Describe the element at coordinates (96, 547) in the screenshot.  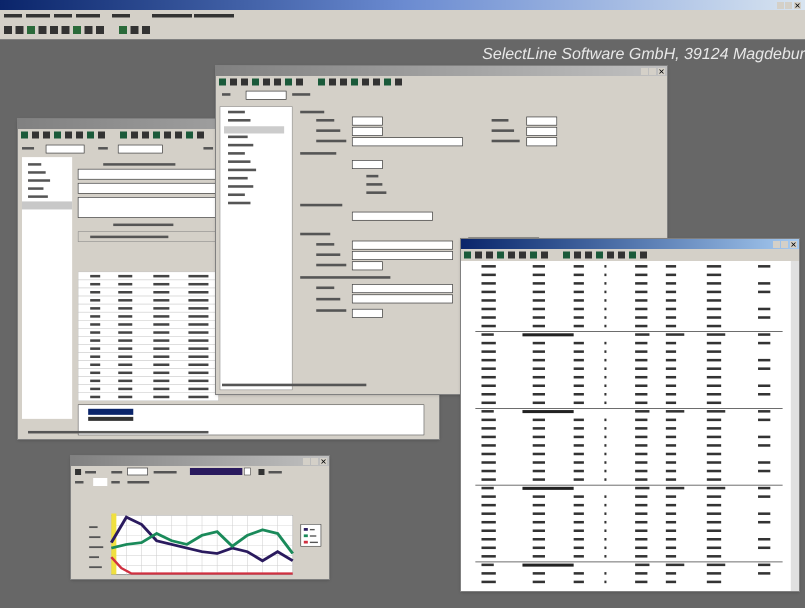
I see `axis-labels-drawing` at that location.